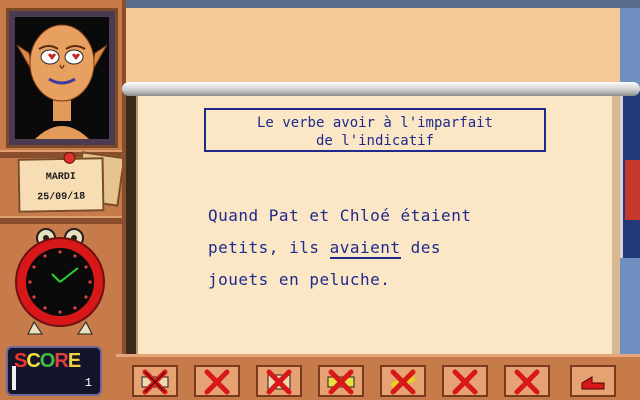 The image size is (640, 400). I want to click on portrait-background, so click(62, 78).